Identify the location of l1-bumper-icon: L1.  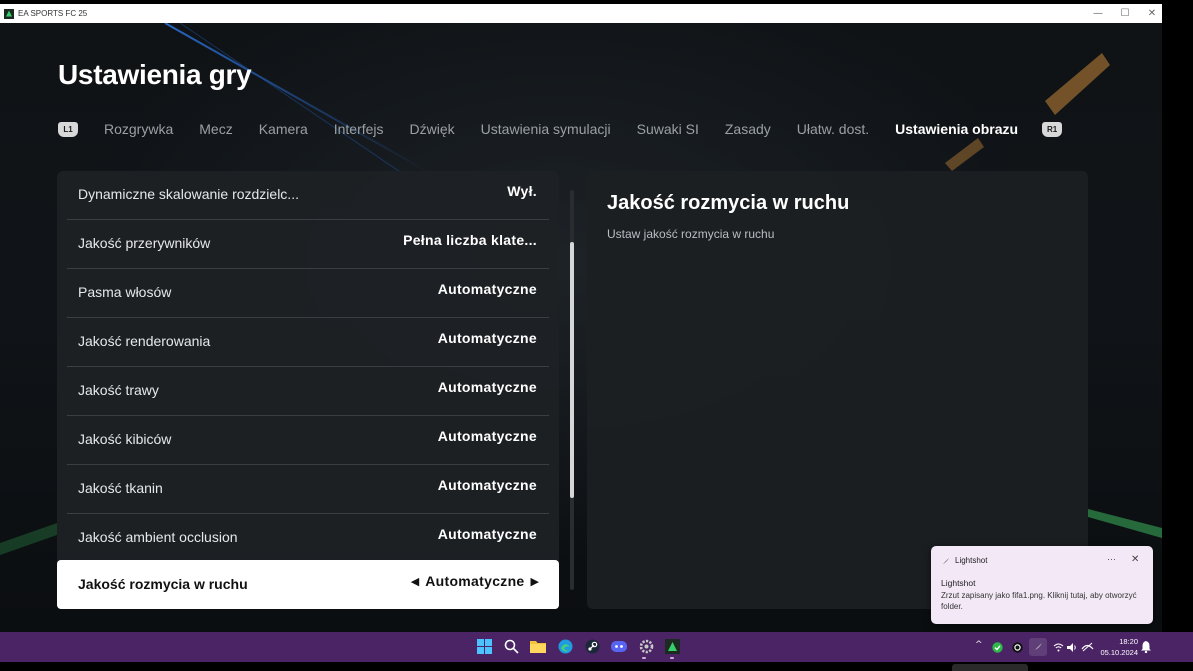
(68, 129).